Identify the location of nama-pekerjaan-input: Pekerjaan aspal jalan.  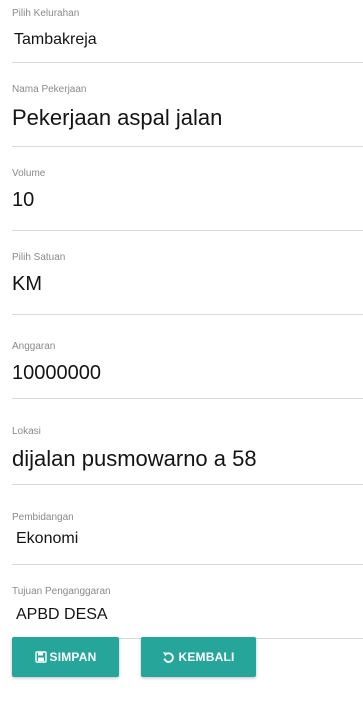
(117, 118).